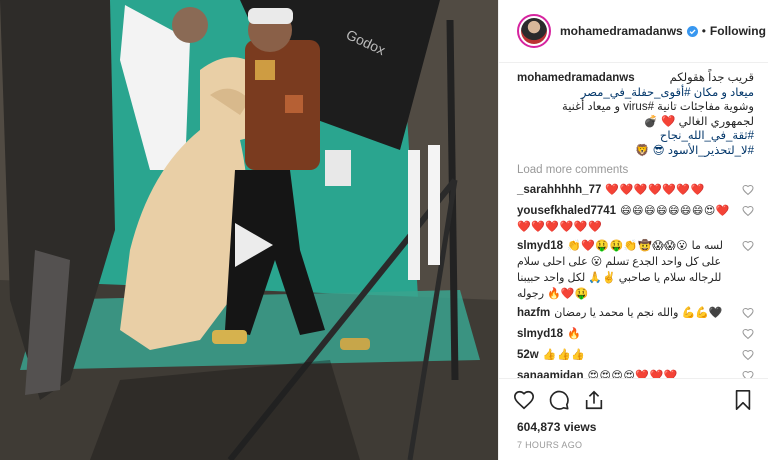  Describe the element at coordinates (635, 335) in the screenshot. I see `comment: slmyd18 🔥` at that location.